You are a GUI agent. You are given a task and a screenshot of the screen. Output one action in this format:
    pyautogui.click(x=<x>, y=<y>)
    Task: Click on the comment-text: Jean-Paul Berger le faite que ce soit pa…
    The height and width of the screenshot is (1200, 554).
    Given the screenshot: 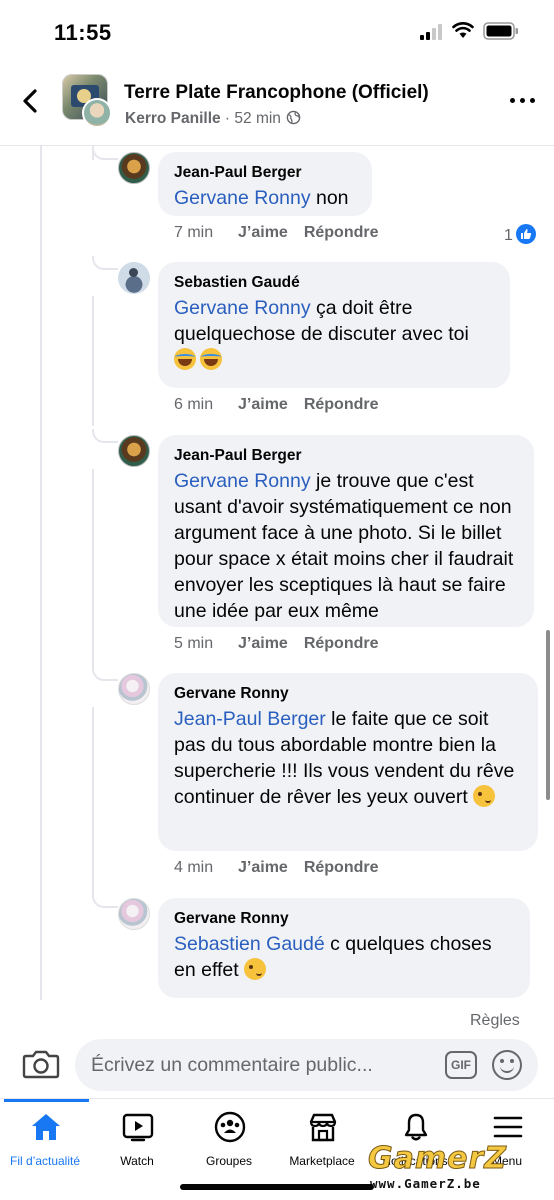 What is the action you would take?
    pyautogui.click(x=348, y=758)
    